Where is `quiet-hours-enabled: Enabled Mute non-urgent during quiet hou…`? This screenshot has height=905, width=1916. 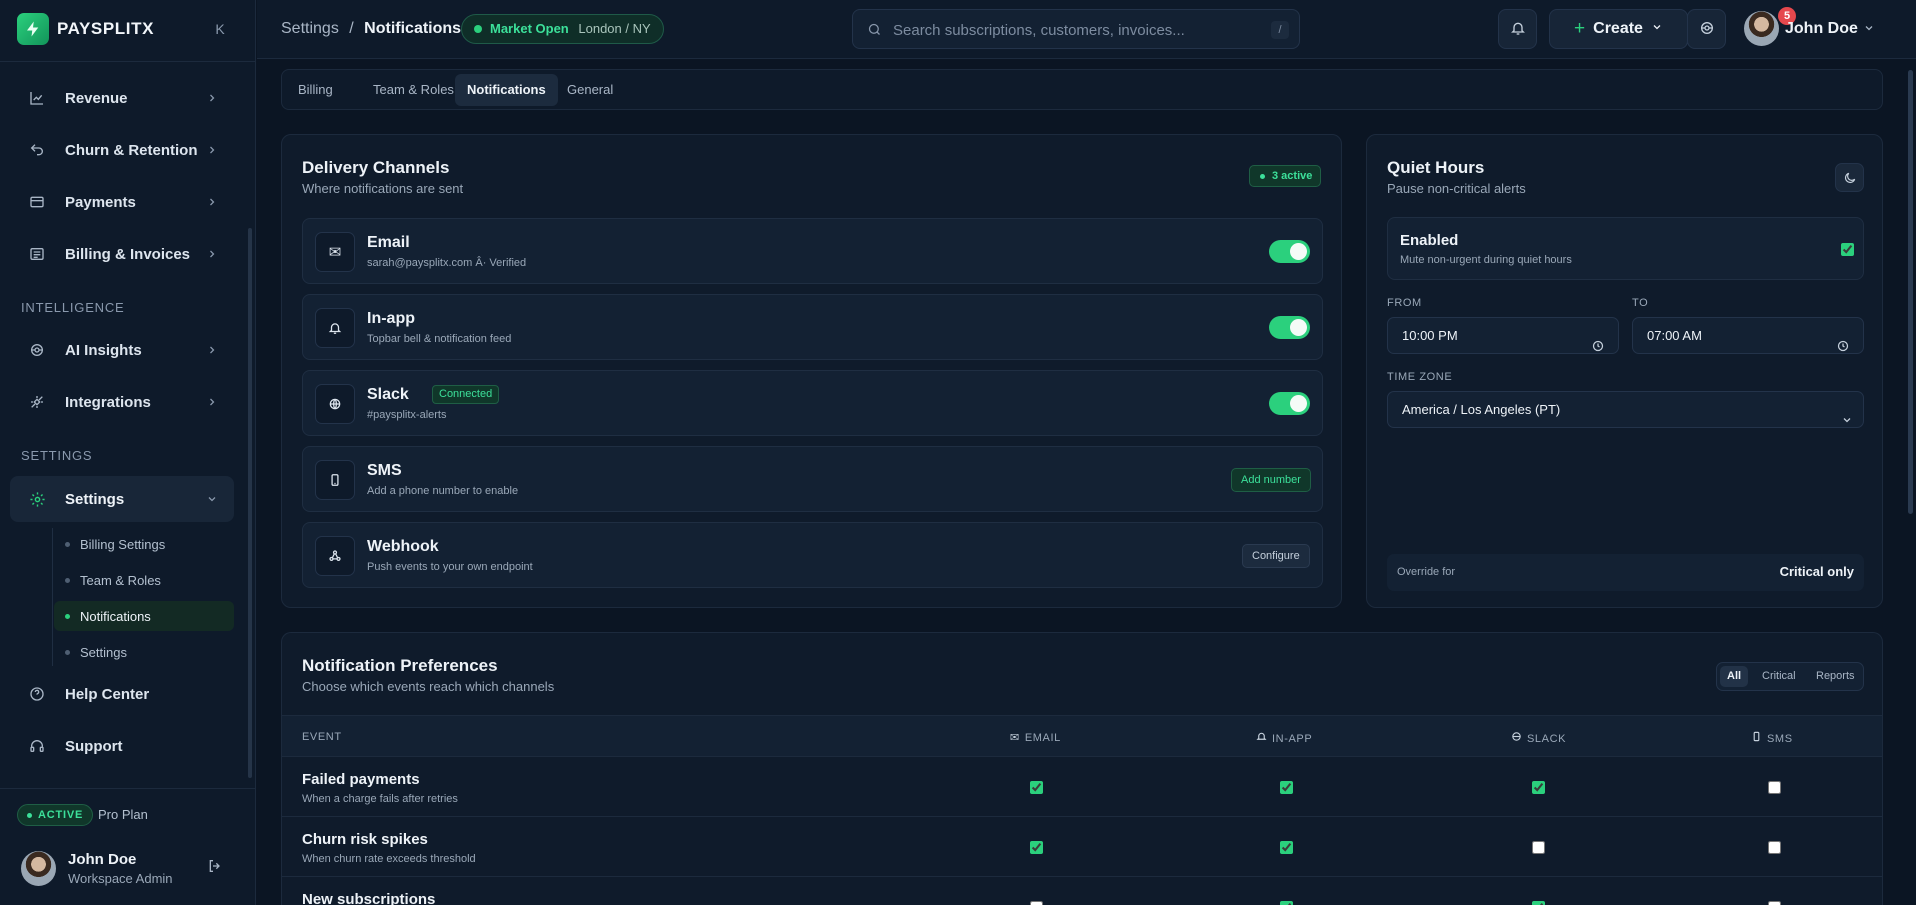 quiet-hours-enabled: Enabled Mute non-urgent during quiet hou… is located at coordinates (1625, 248).